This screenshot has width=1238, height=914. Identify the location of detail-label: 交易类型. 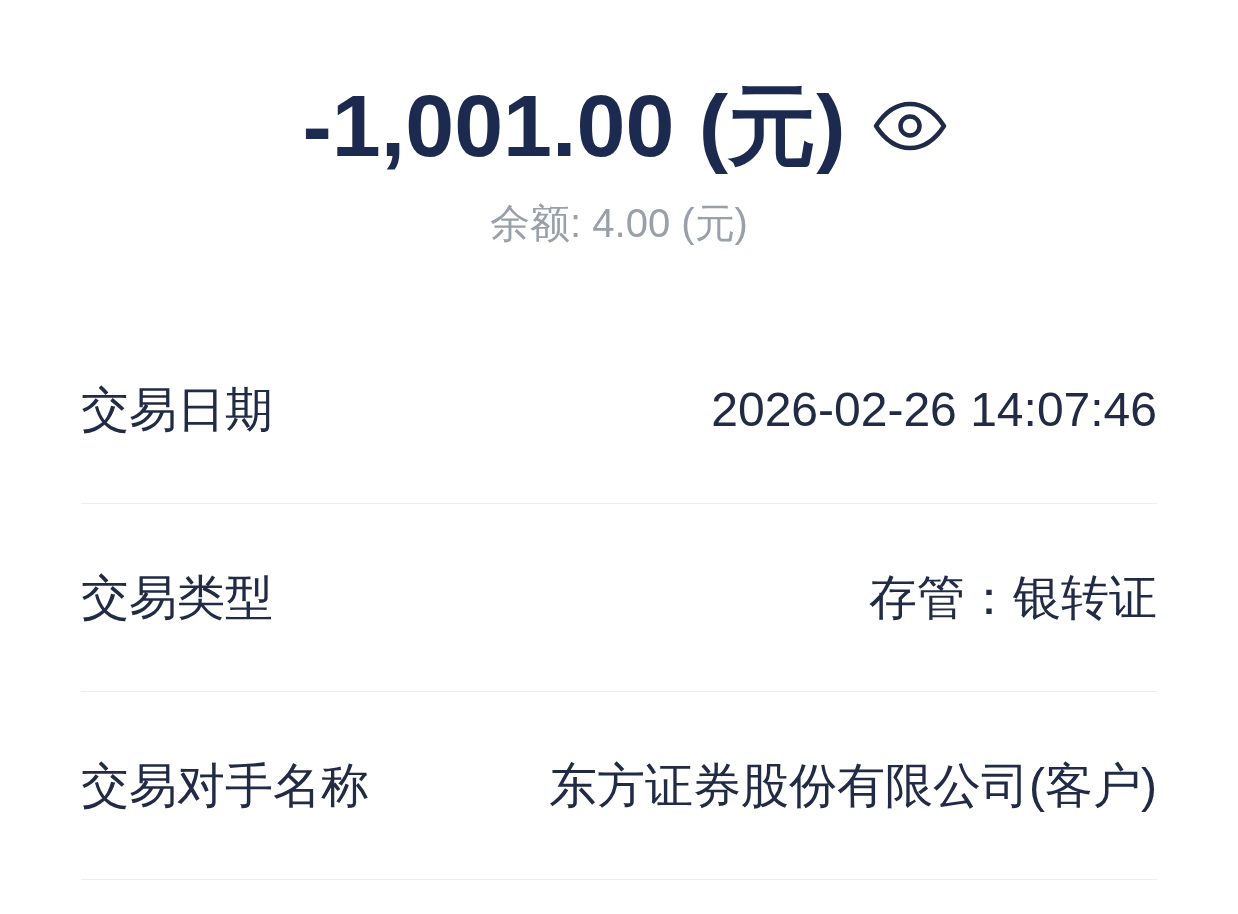
(177, 597).